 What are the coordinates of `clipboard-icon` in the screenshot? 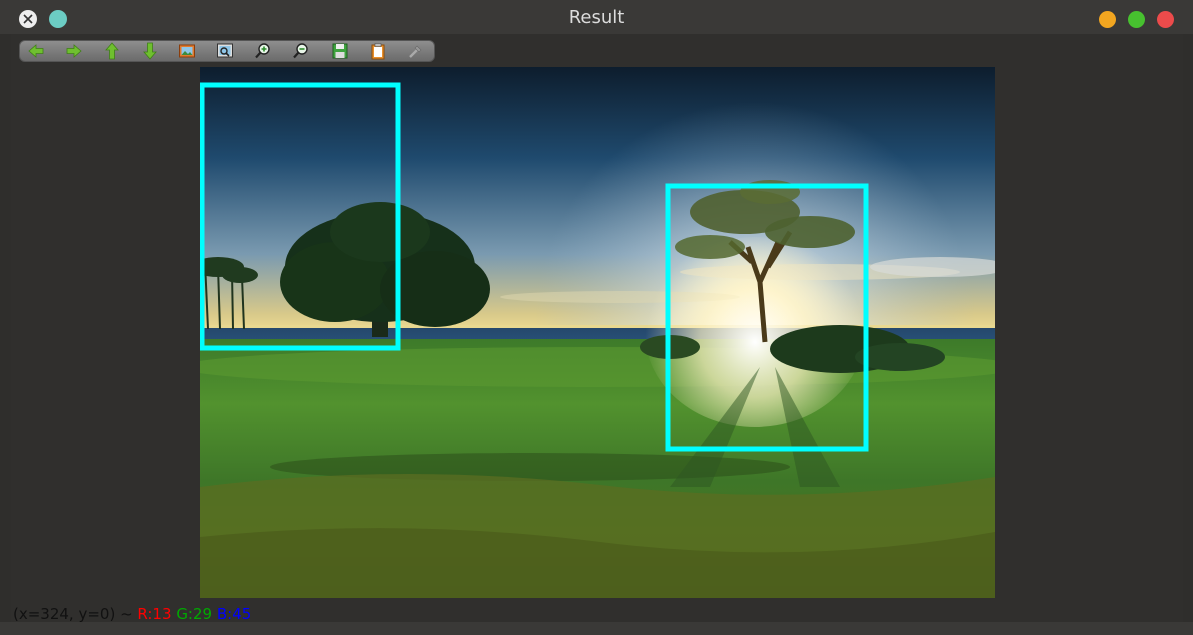 It's located at (378, 51).